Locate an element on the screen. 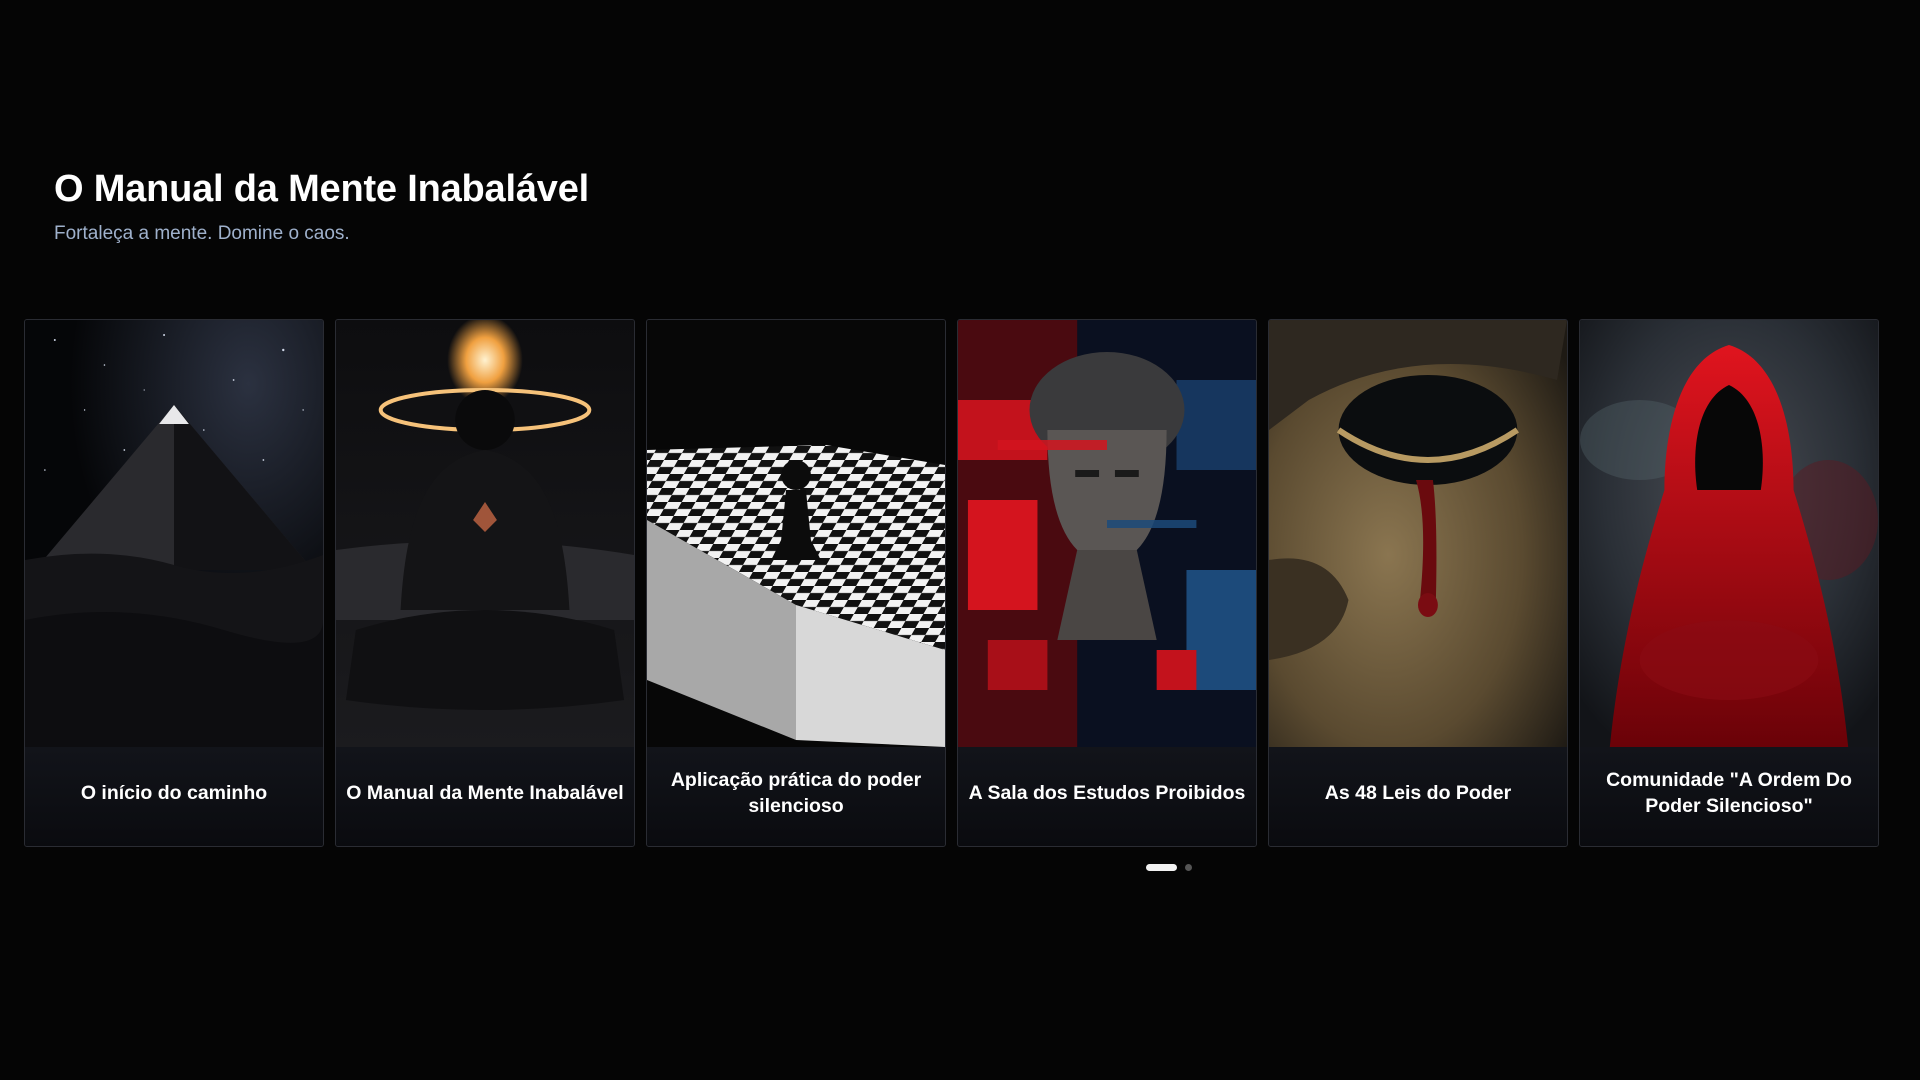  module-card-comunidade-ordem: Comunidade "A Ordem Do Poder Silencioso" is located at coordinates (1729, 583).